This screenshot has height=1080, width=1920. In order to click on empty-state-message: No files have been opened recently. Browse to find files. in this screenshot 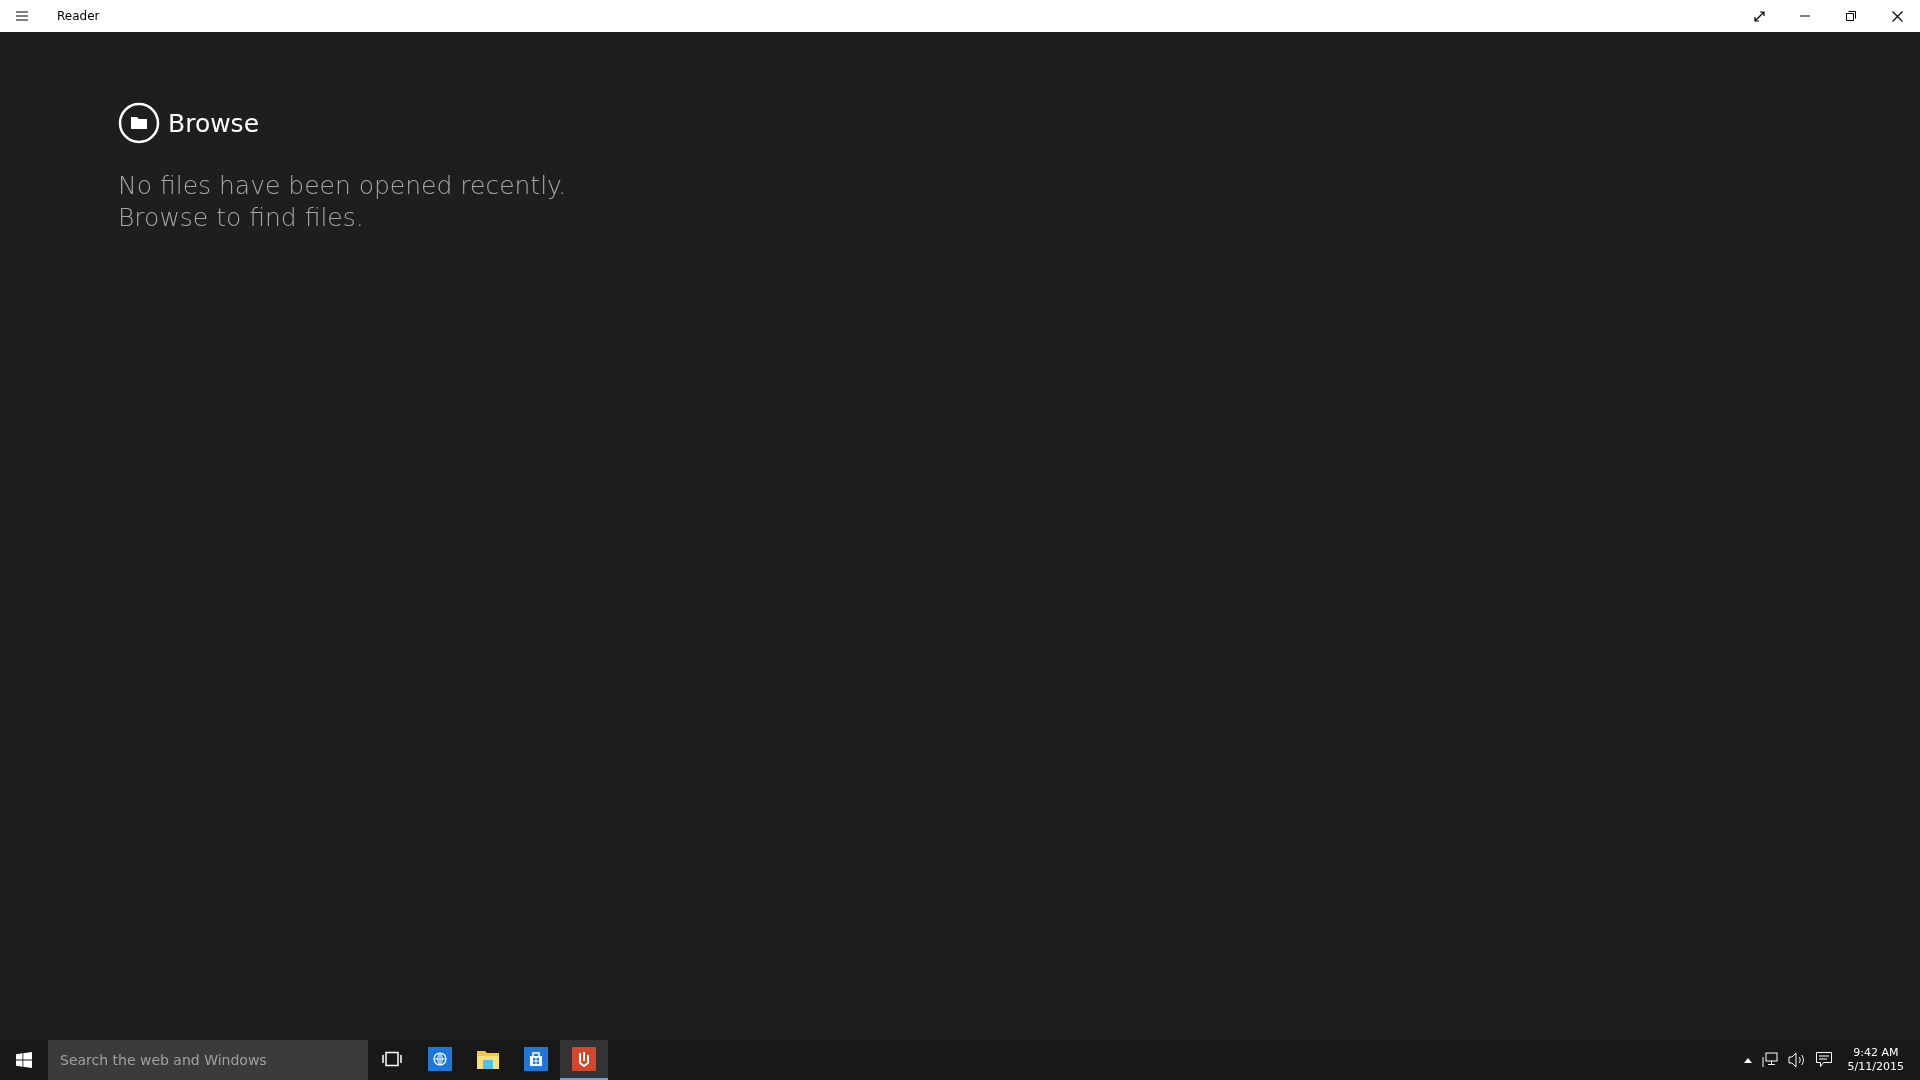, I will do `click(343, 202)`.